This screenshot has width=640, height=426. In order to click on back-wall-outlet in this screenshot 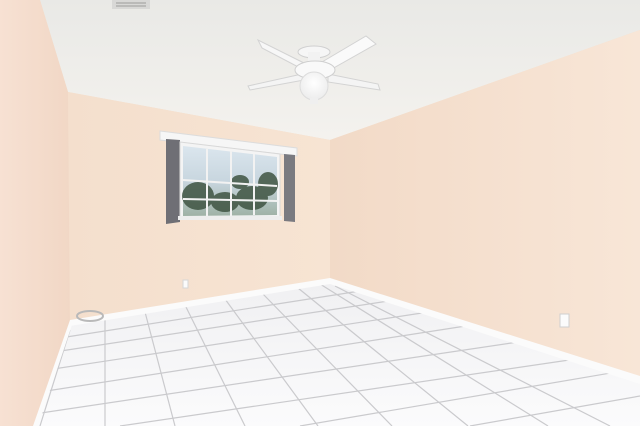, I will do `click(185, 284)`.